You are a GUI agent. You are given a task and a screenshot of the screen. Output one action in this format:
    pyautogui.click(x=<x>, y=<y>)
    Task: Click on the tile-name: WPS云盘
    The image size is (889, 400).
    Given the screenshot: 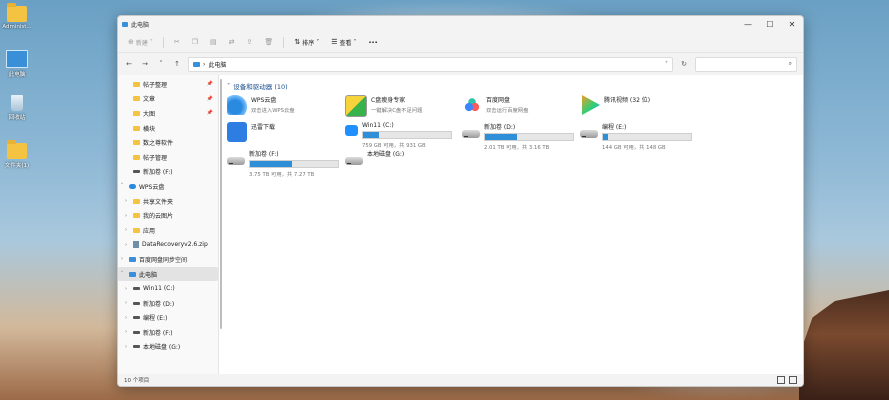 What is the action you would take?
    pyautogui.click(x=264, y=100)
    